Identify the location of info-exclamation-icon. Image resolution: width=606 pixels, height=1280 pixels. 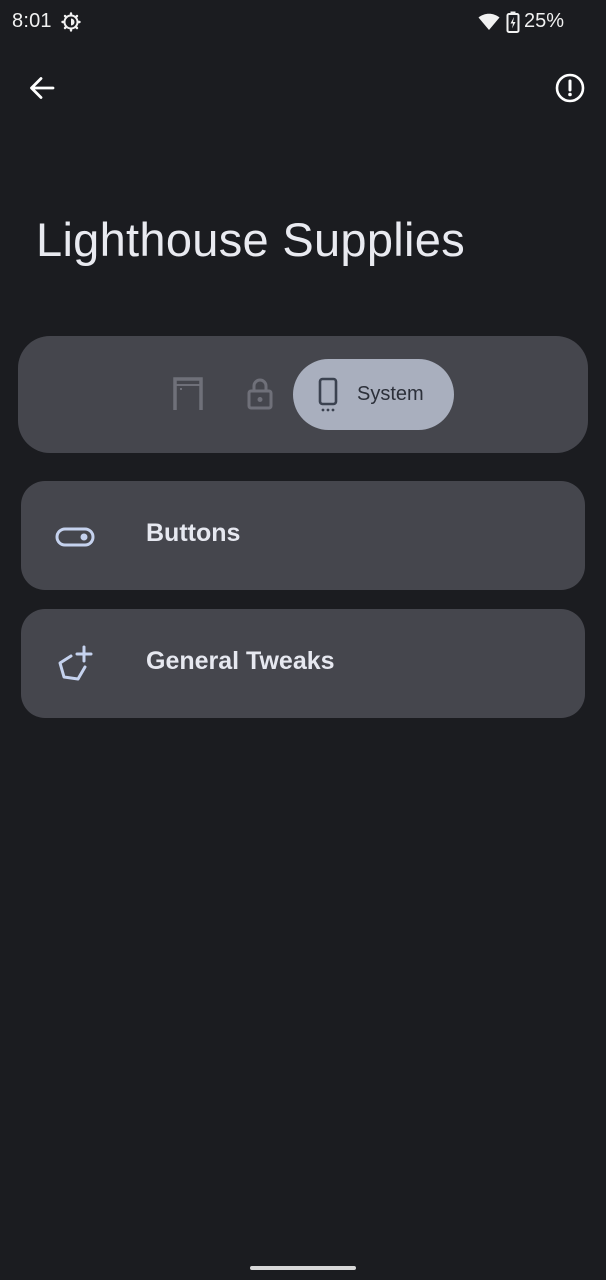
(570, 88).